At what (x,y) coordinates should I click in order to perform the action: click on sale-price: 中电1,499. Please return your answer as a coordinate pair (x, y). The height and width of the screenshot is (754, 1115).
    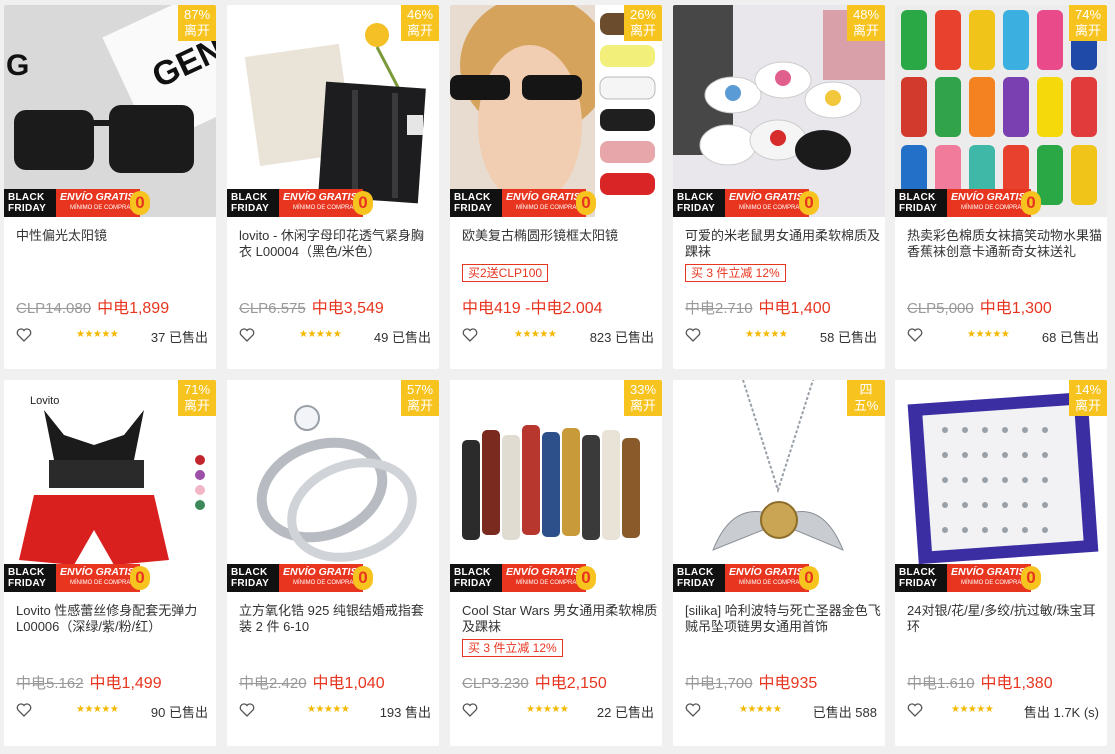
    Looking at the image, I should click on (125, 683).